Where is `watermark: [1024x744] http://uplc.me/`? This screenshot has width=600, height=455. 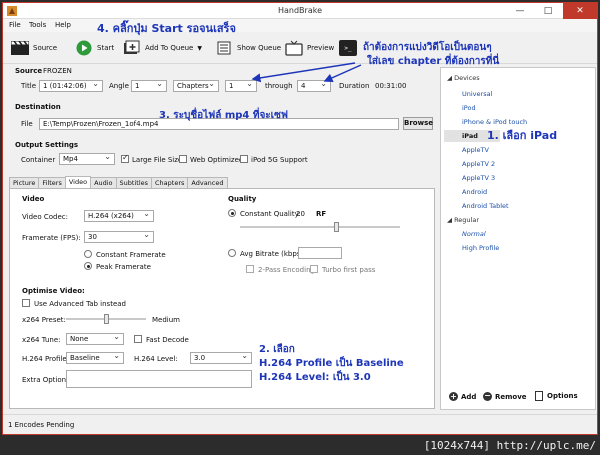 watermark: [1024x744] http://uplc.me/ is located at coordinates (509, 445).